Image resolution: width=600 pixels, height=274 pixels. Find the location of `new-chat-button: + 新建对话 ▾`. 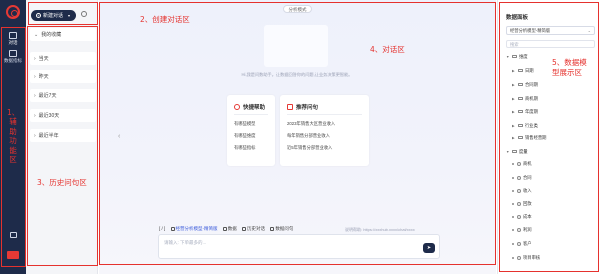

new-chat-button: + 新建对话 ▾ is located at coordinates (53, 15).